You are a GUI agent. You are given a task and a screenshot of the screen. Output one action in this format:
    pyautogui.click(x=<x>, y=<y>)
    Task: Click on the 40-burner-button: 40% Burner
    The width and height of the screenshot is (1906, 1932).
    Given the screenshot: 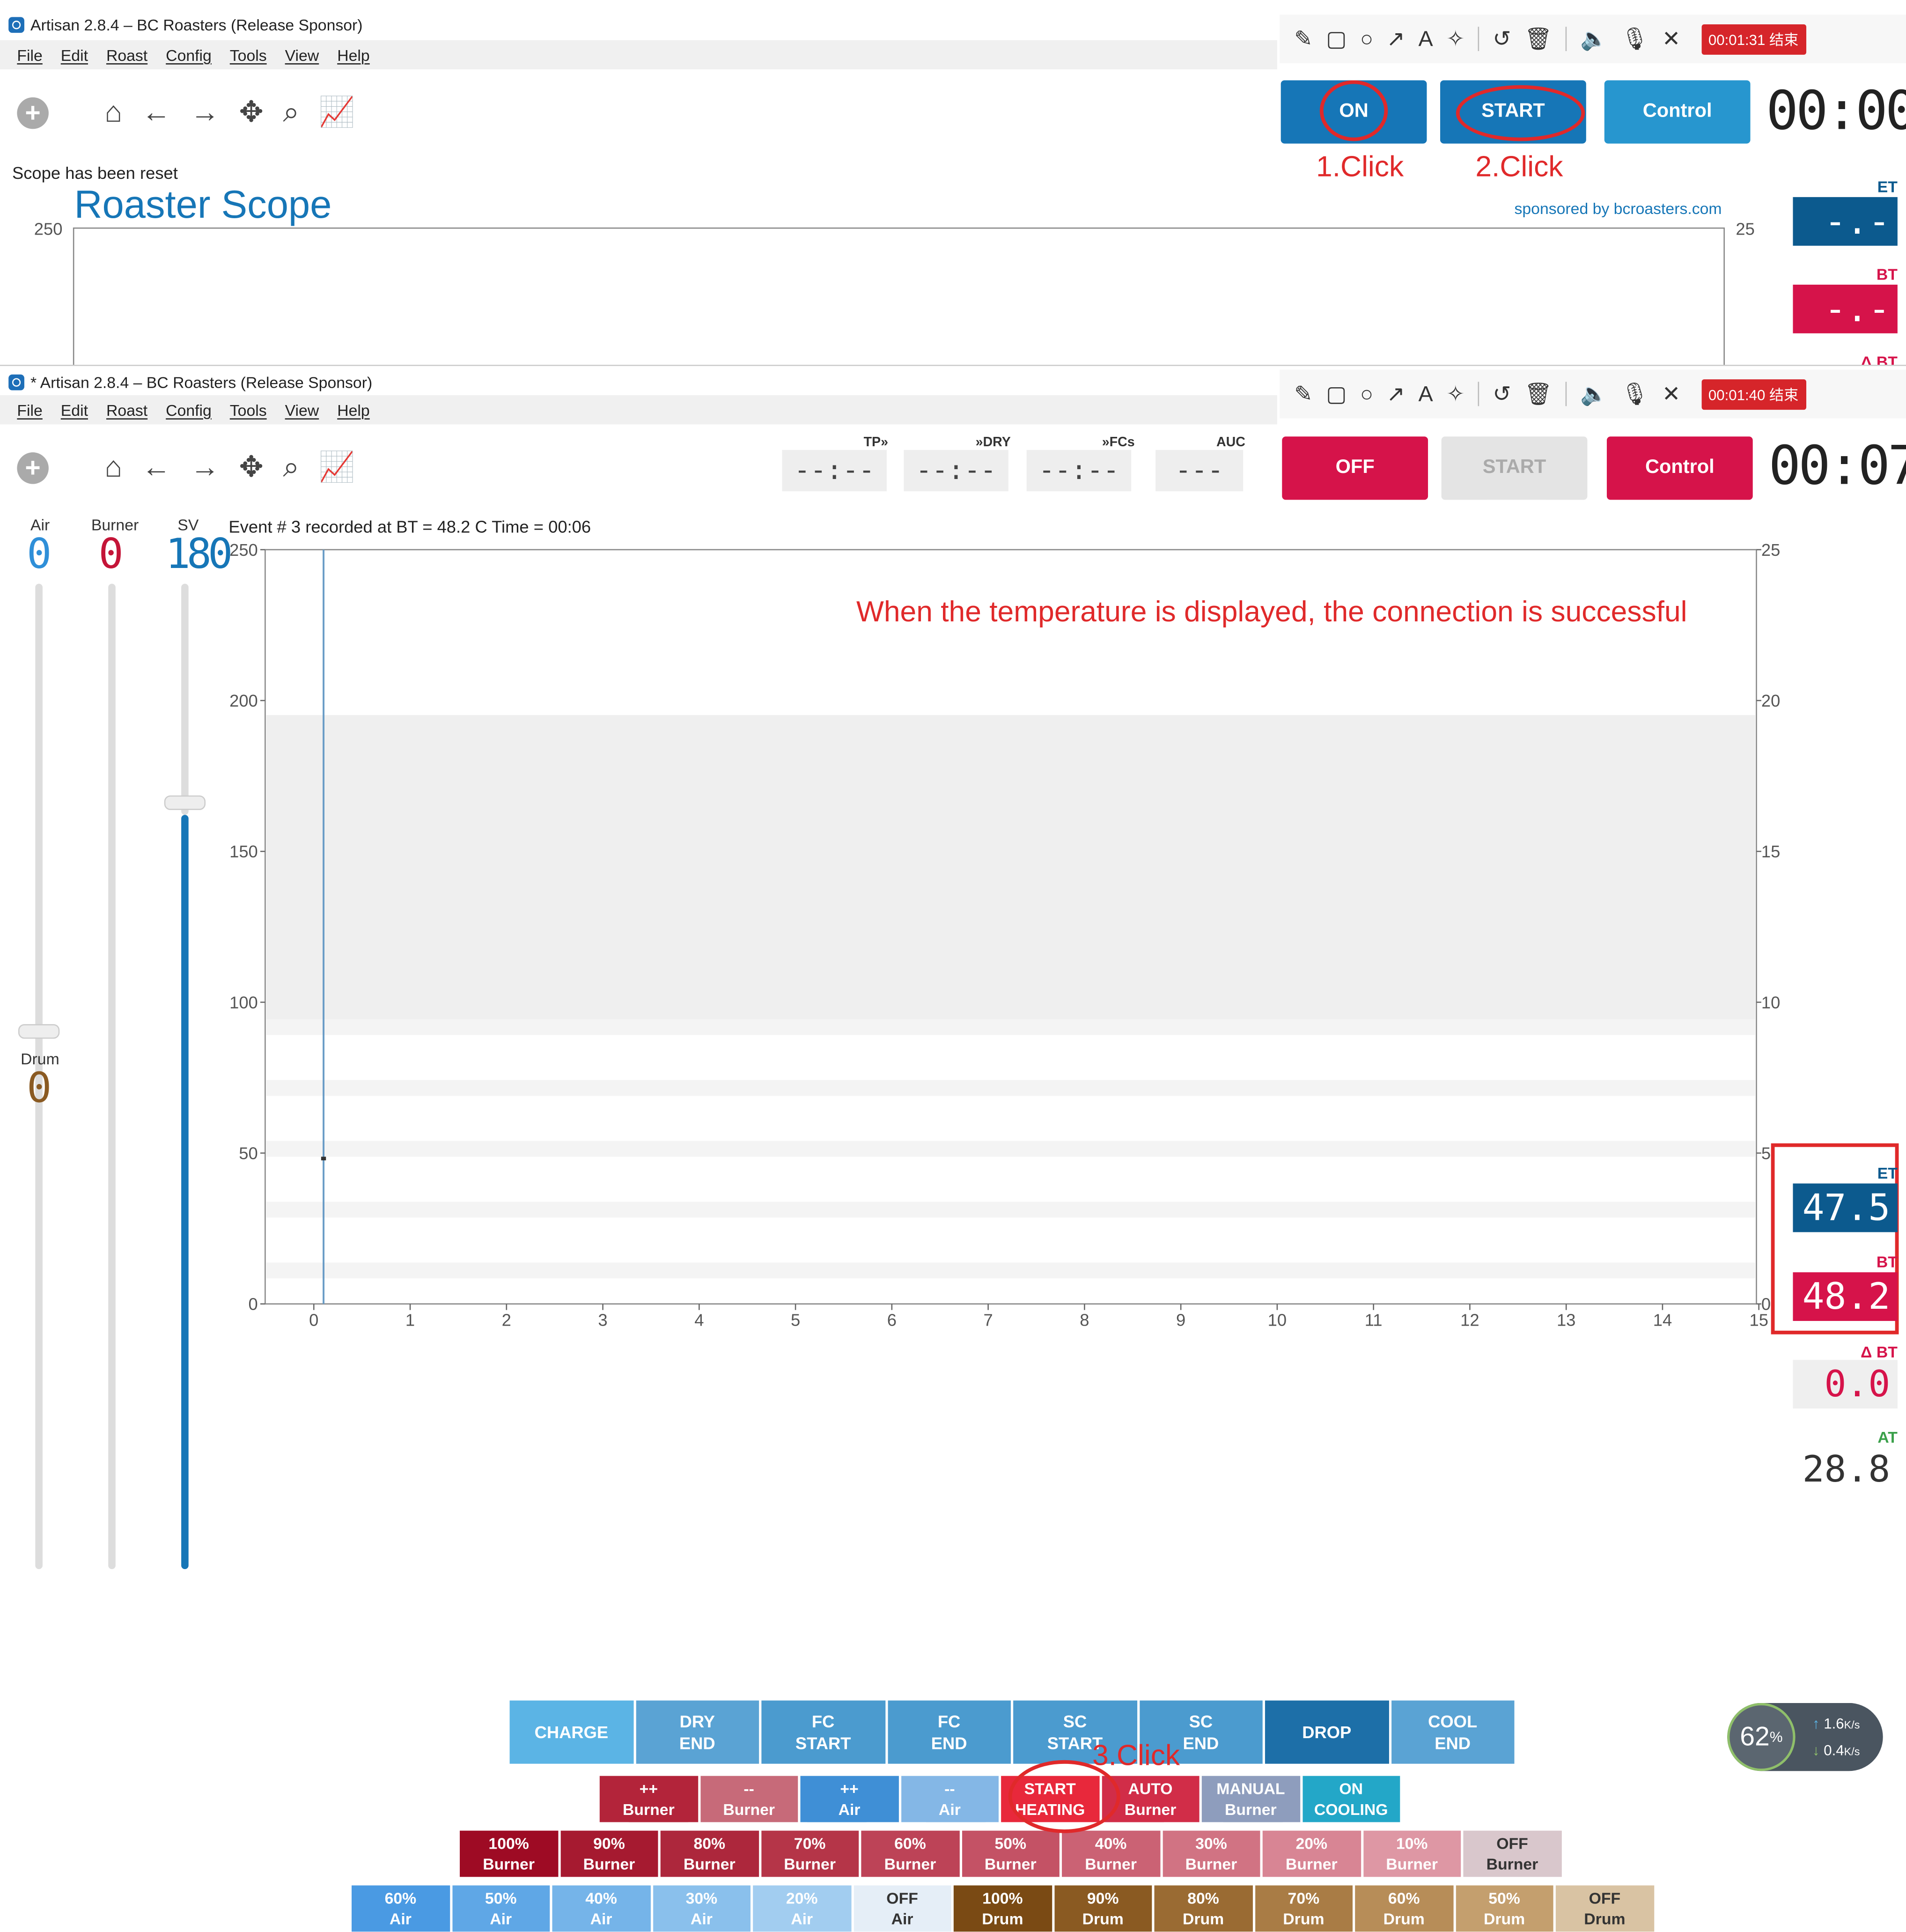 What is the action you would take?
    pyautogui.click(x=1111, y=1853)
    